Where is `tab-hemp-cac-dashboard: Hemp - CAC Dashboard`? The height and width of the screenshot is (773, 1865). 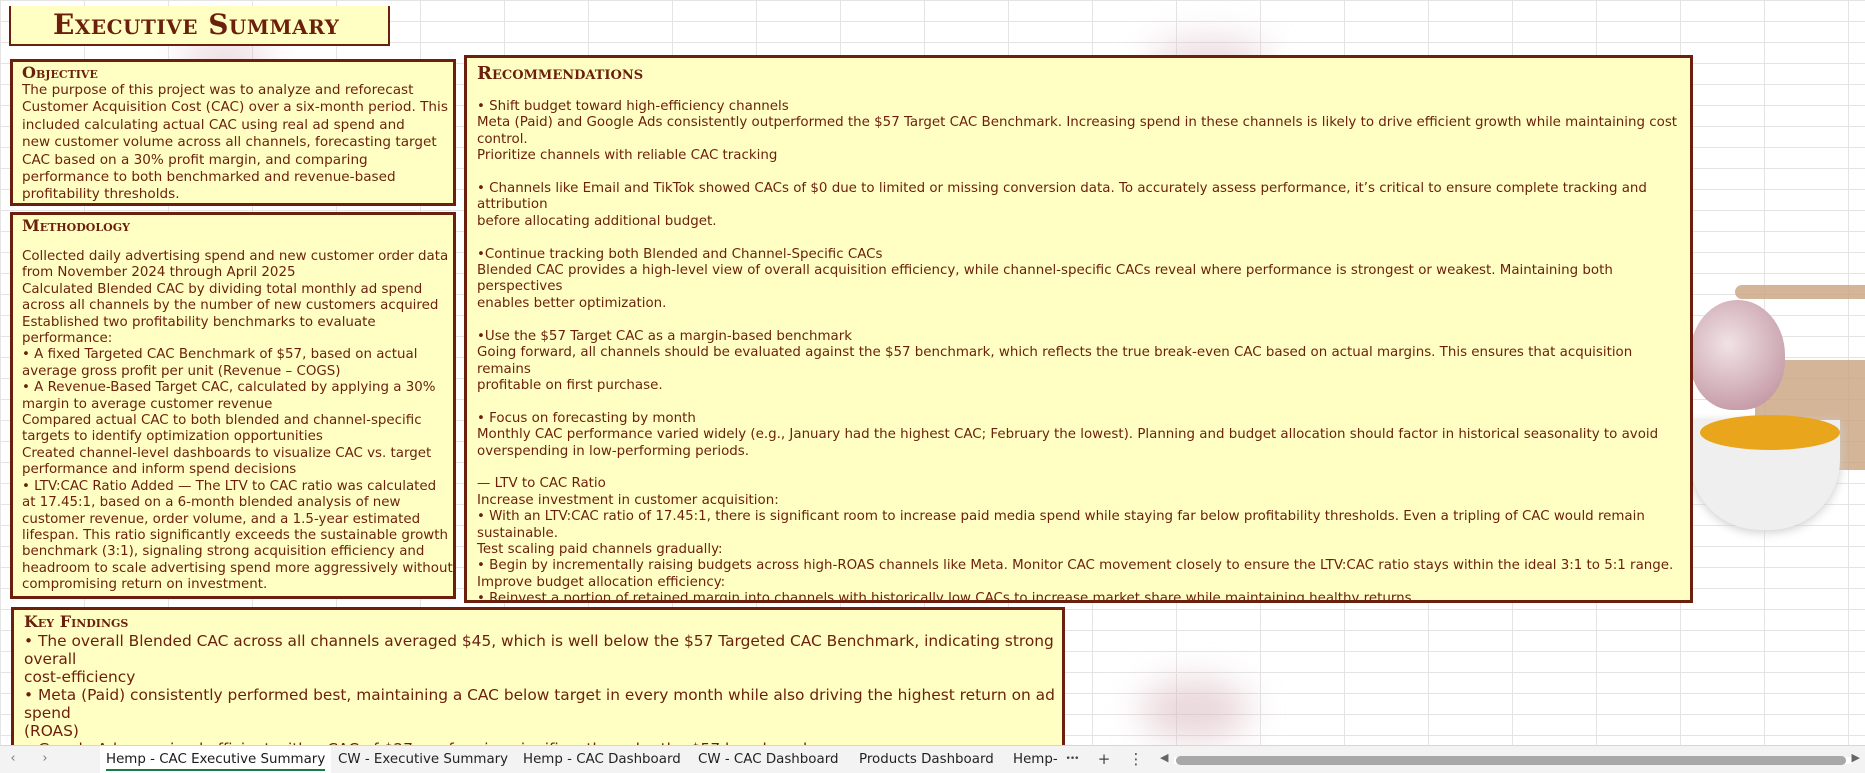 tab-hemp-cac-dashboard: Hemp - CAC Dashboard is located at coordinates (602, 759).